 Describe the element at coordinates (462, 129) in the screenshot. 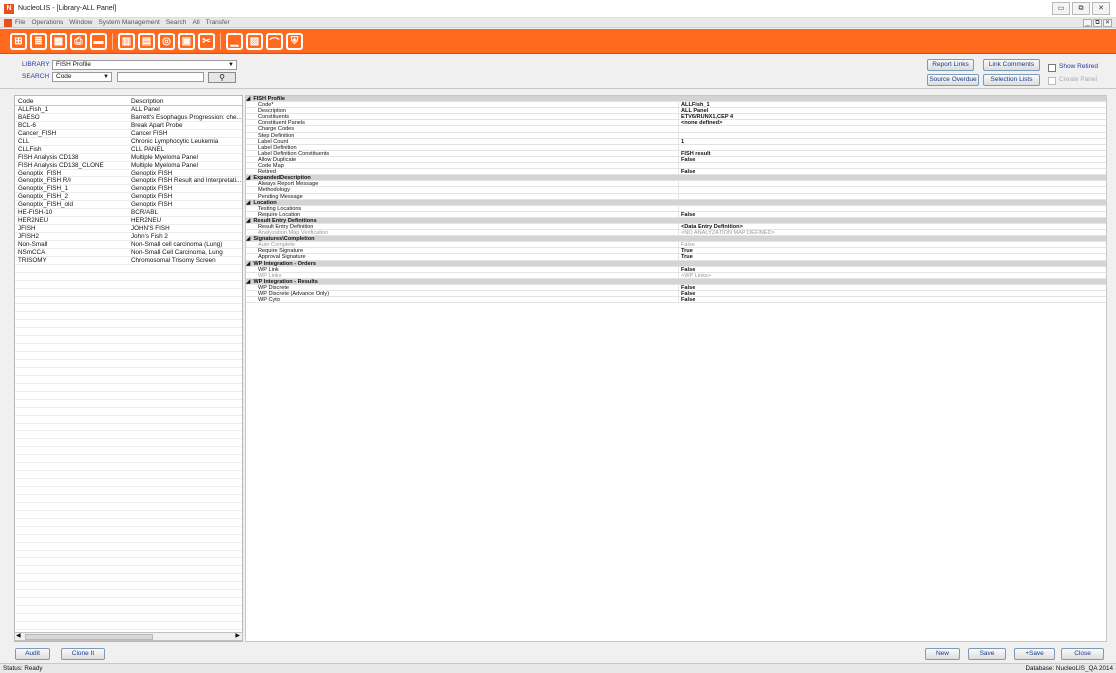

I see `property-name: Charge Codes` at that location.